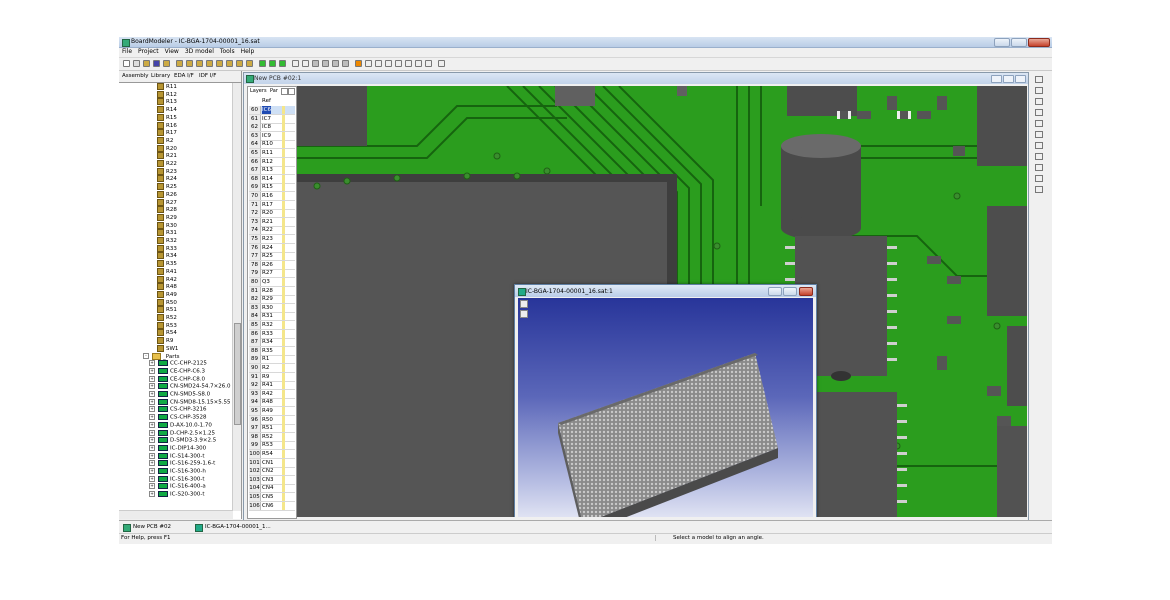 This screenshot has height=600, width=1170. Describe the element at coordinates (136, 63) in the screenshot. I see `open-icon` at that location.